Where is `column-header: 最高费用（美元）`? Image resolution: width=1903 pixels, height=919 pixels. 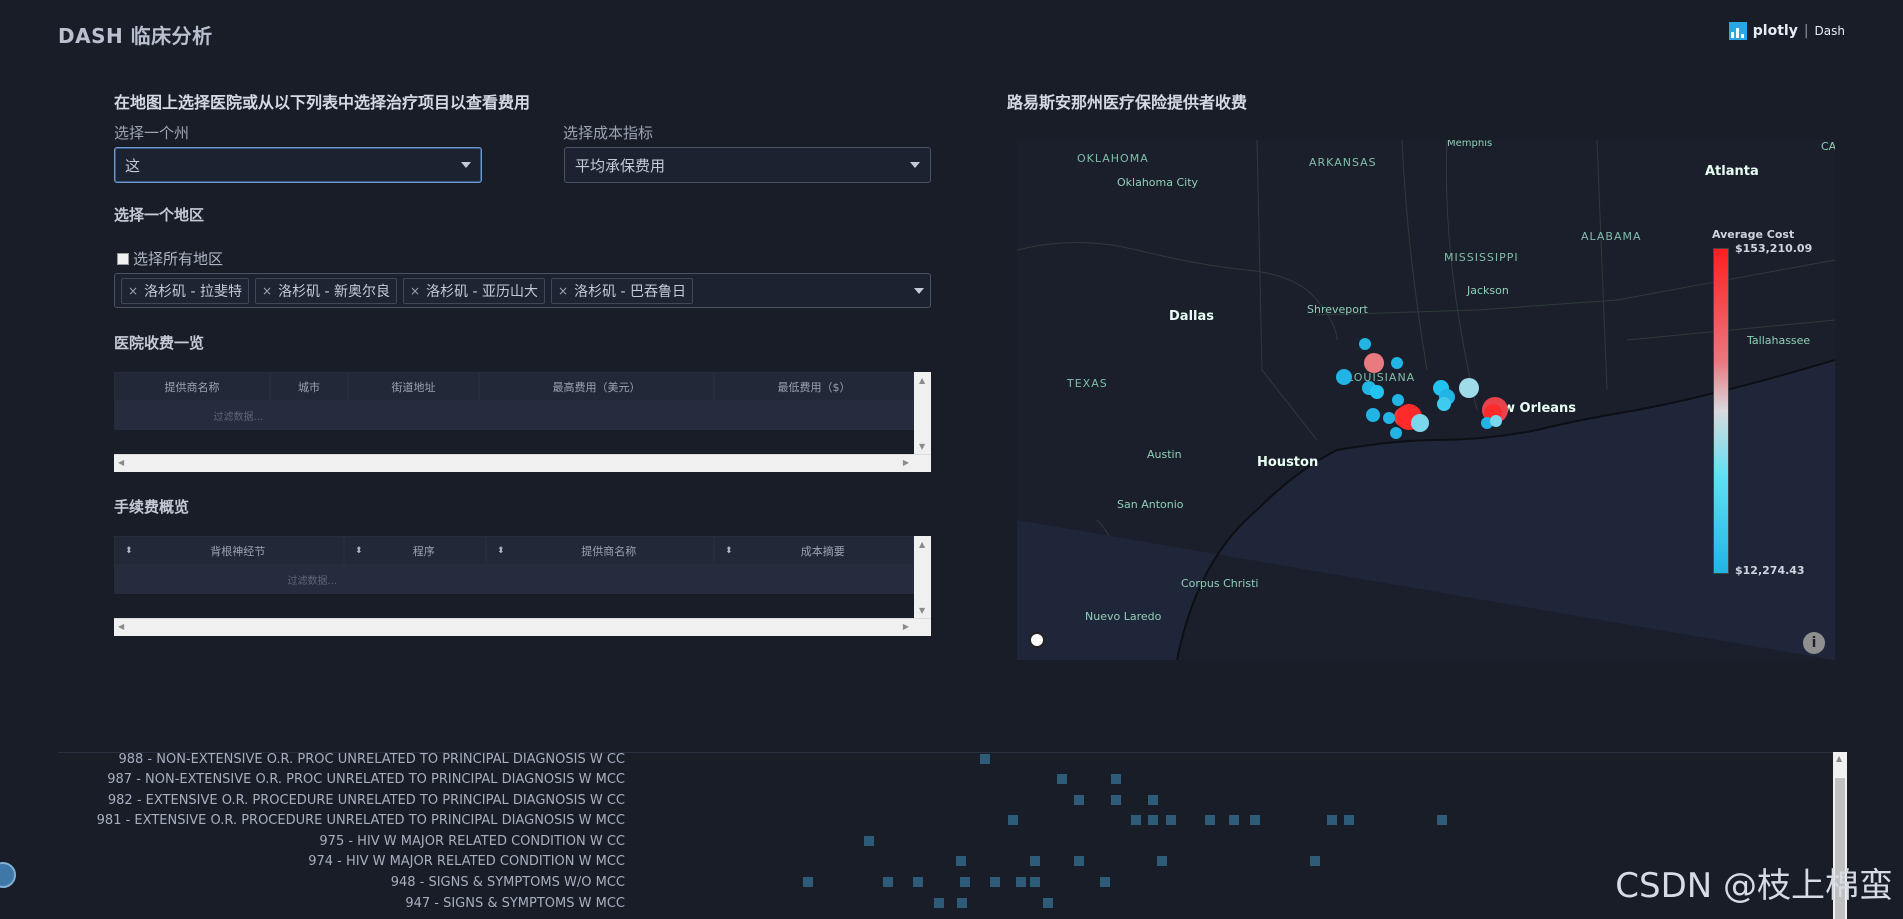 column-header: 最高费用（美元） is located at coordinates (596, 386).